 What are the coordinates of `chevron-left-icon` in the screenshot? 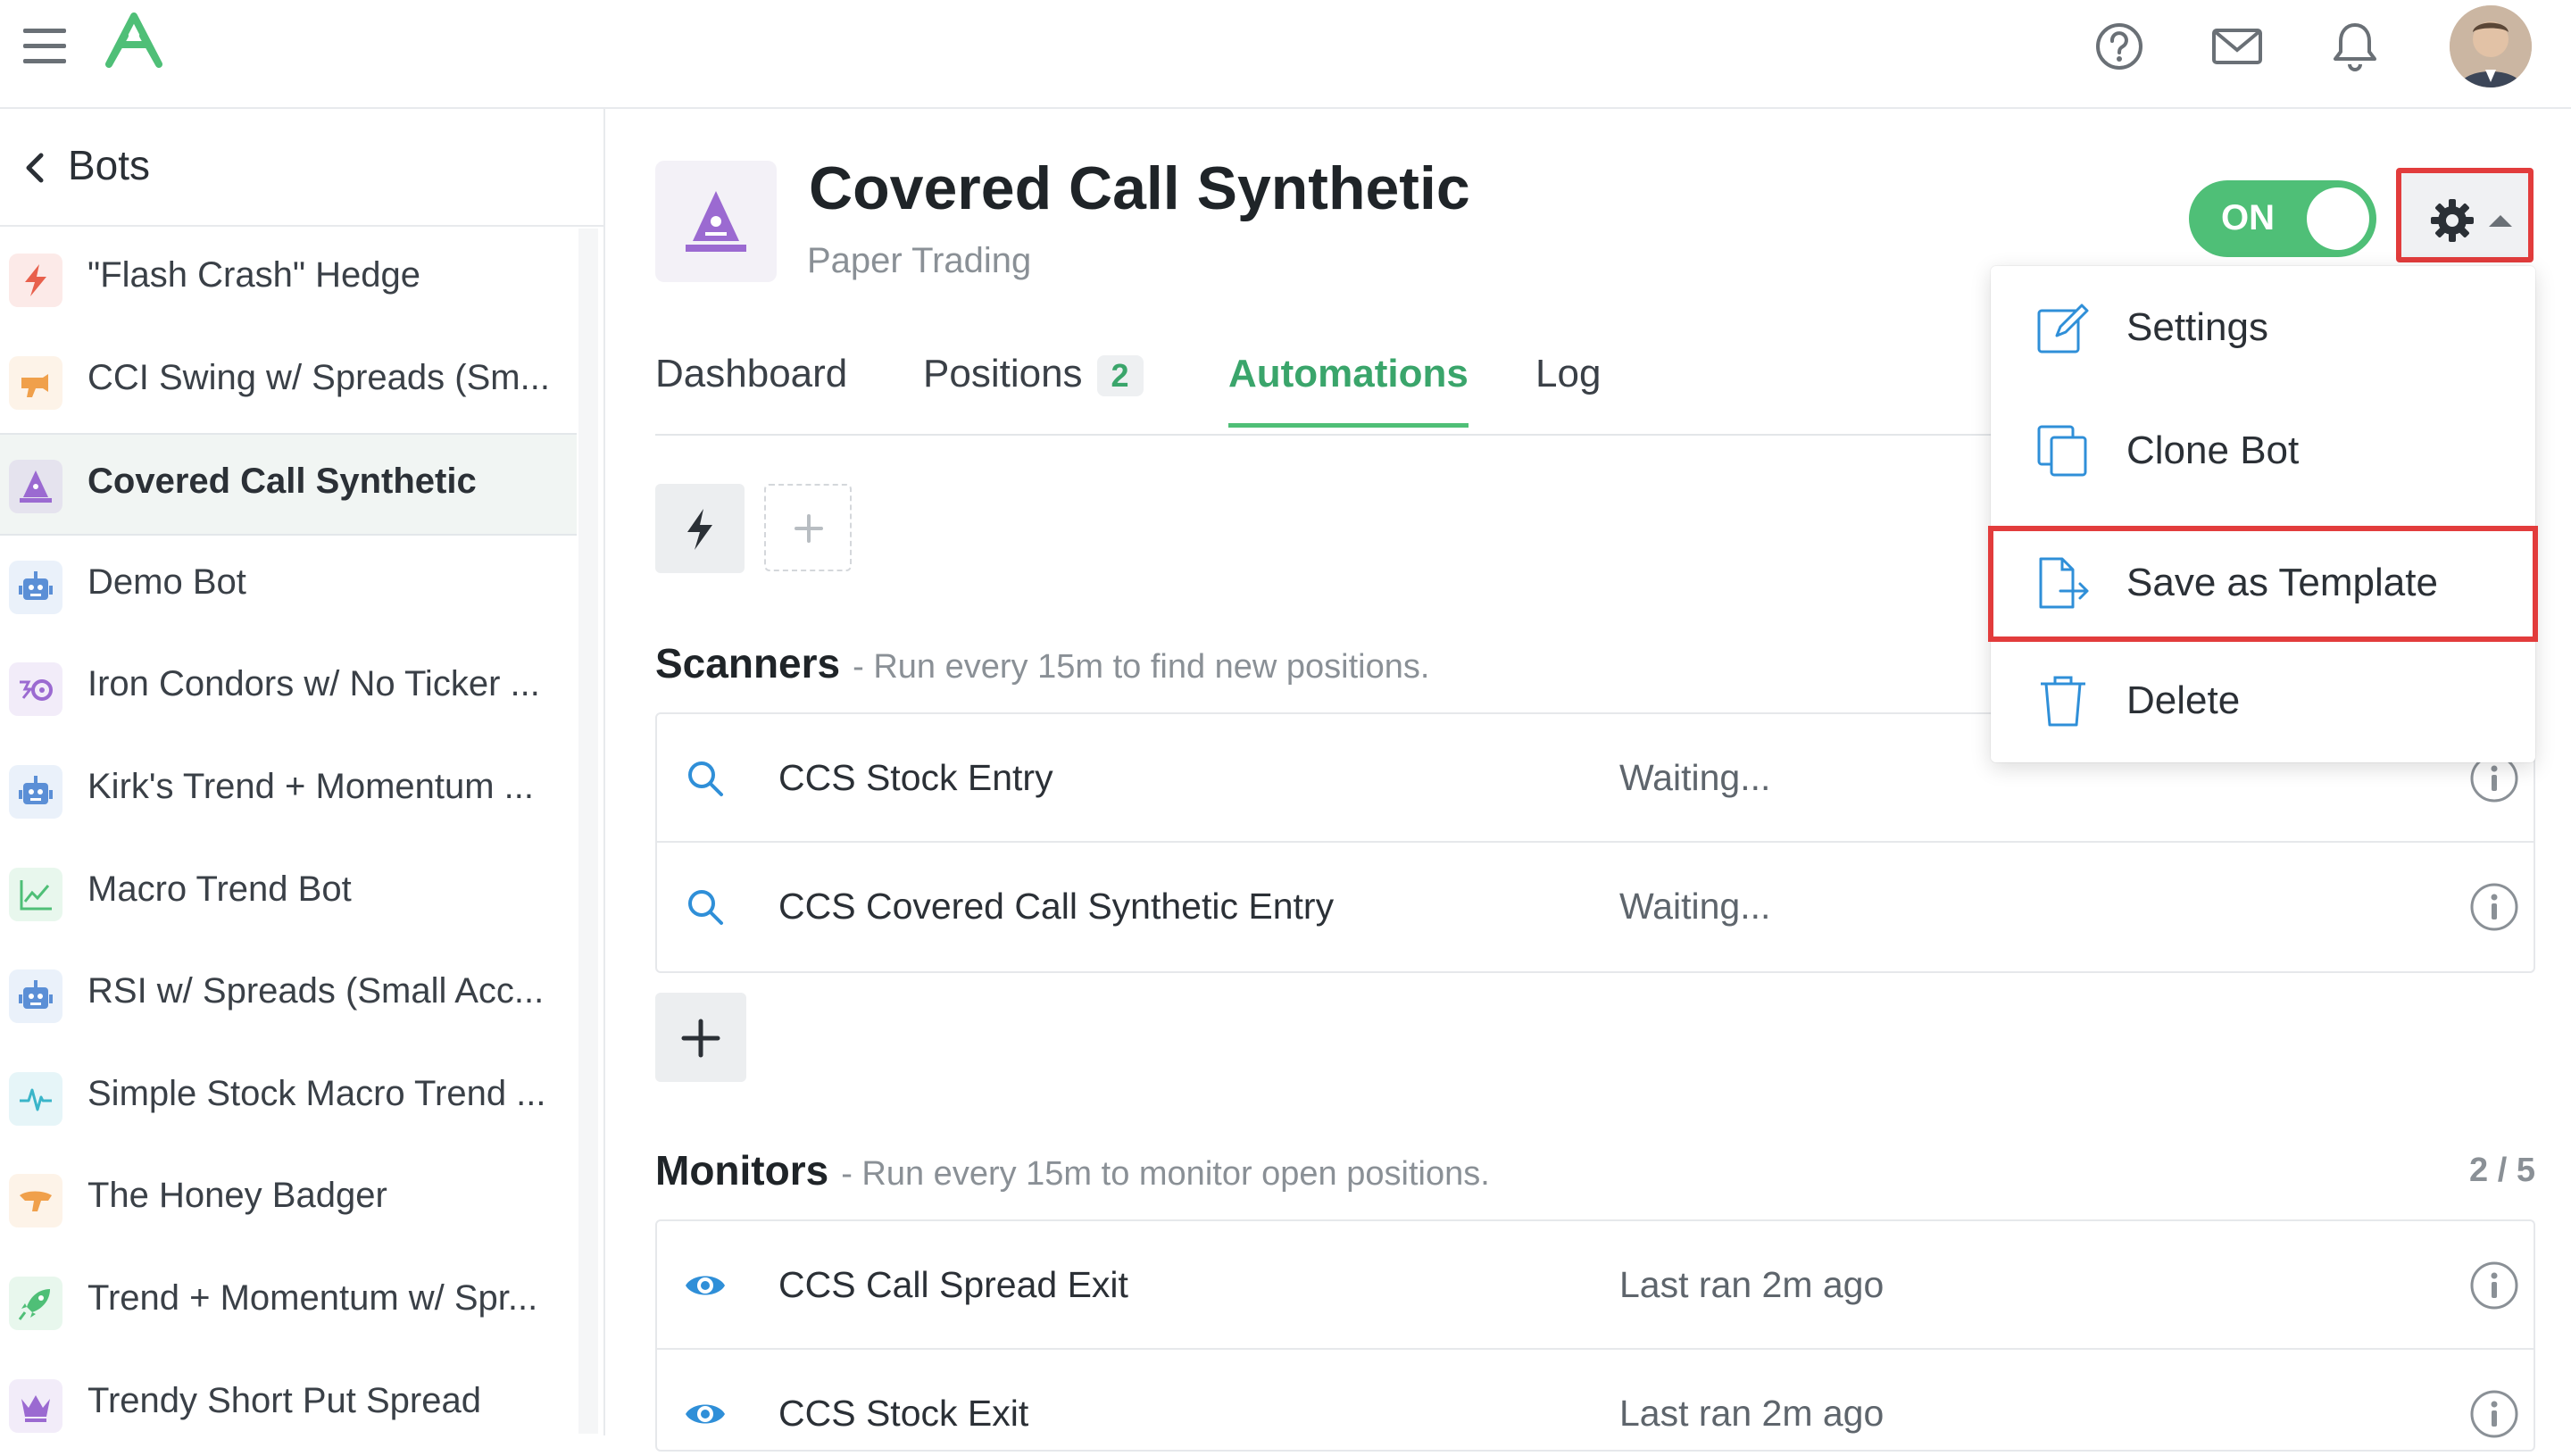 It's located at (35, 168).